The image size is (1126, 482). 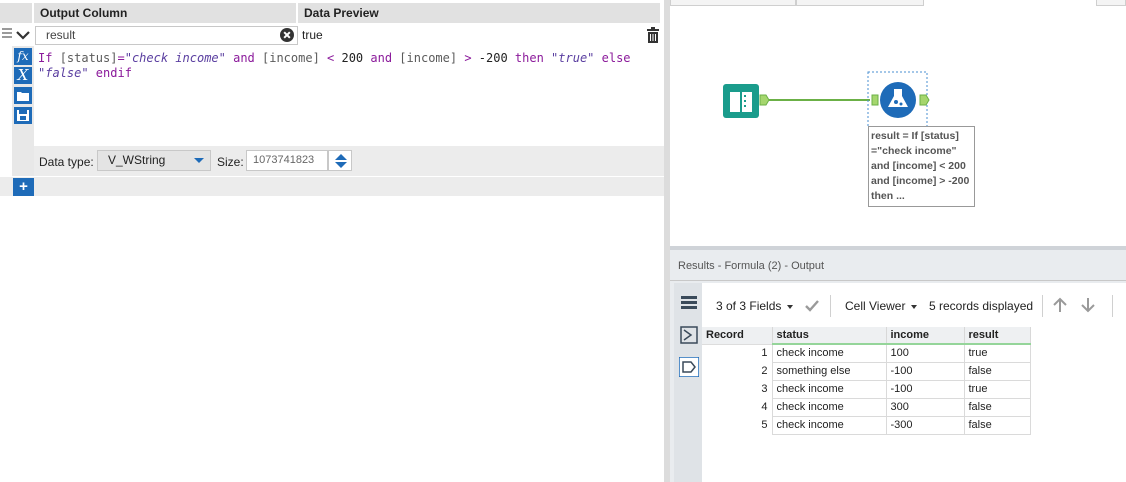 I want to click on column-header: income, so click(x=925, y=336).